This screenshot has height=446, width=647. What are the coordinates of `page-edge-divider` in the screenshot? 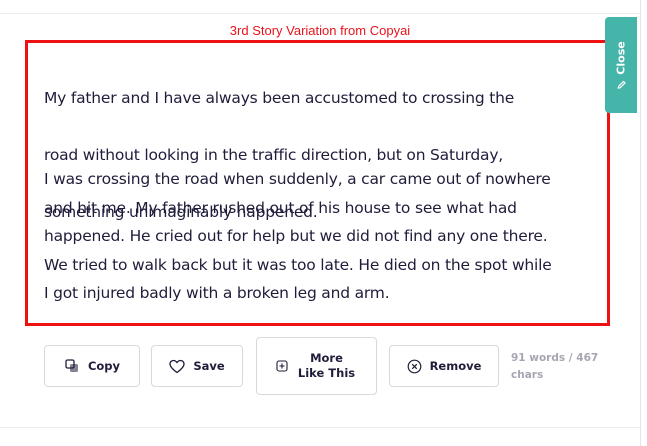 It's located at (640, 223).